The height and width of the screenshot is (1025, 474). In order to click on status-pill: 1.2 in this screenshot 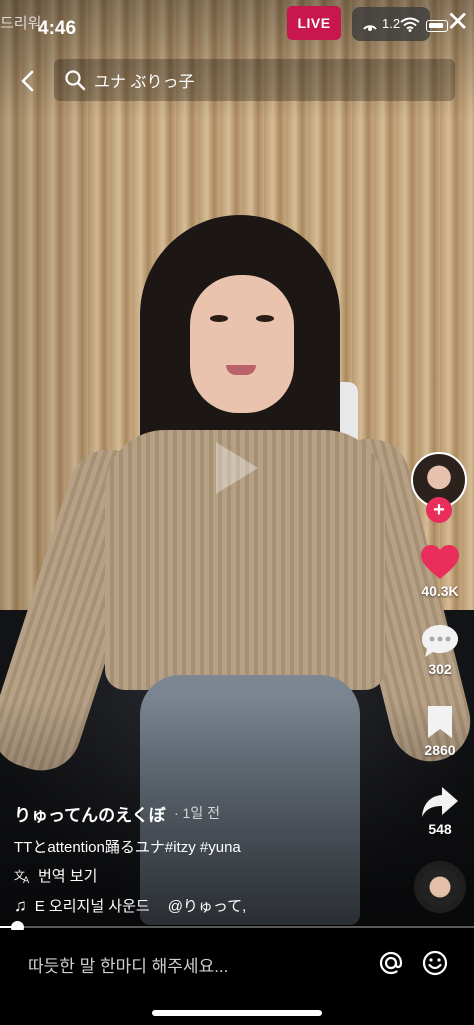, I will do `click(391, 24)`.